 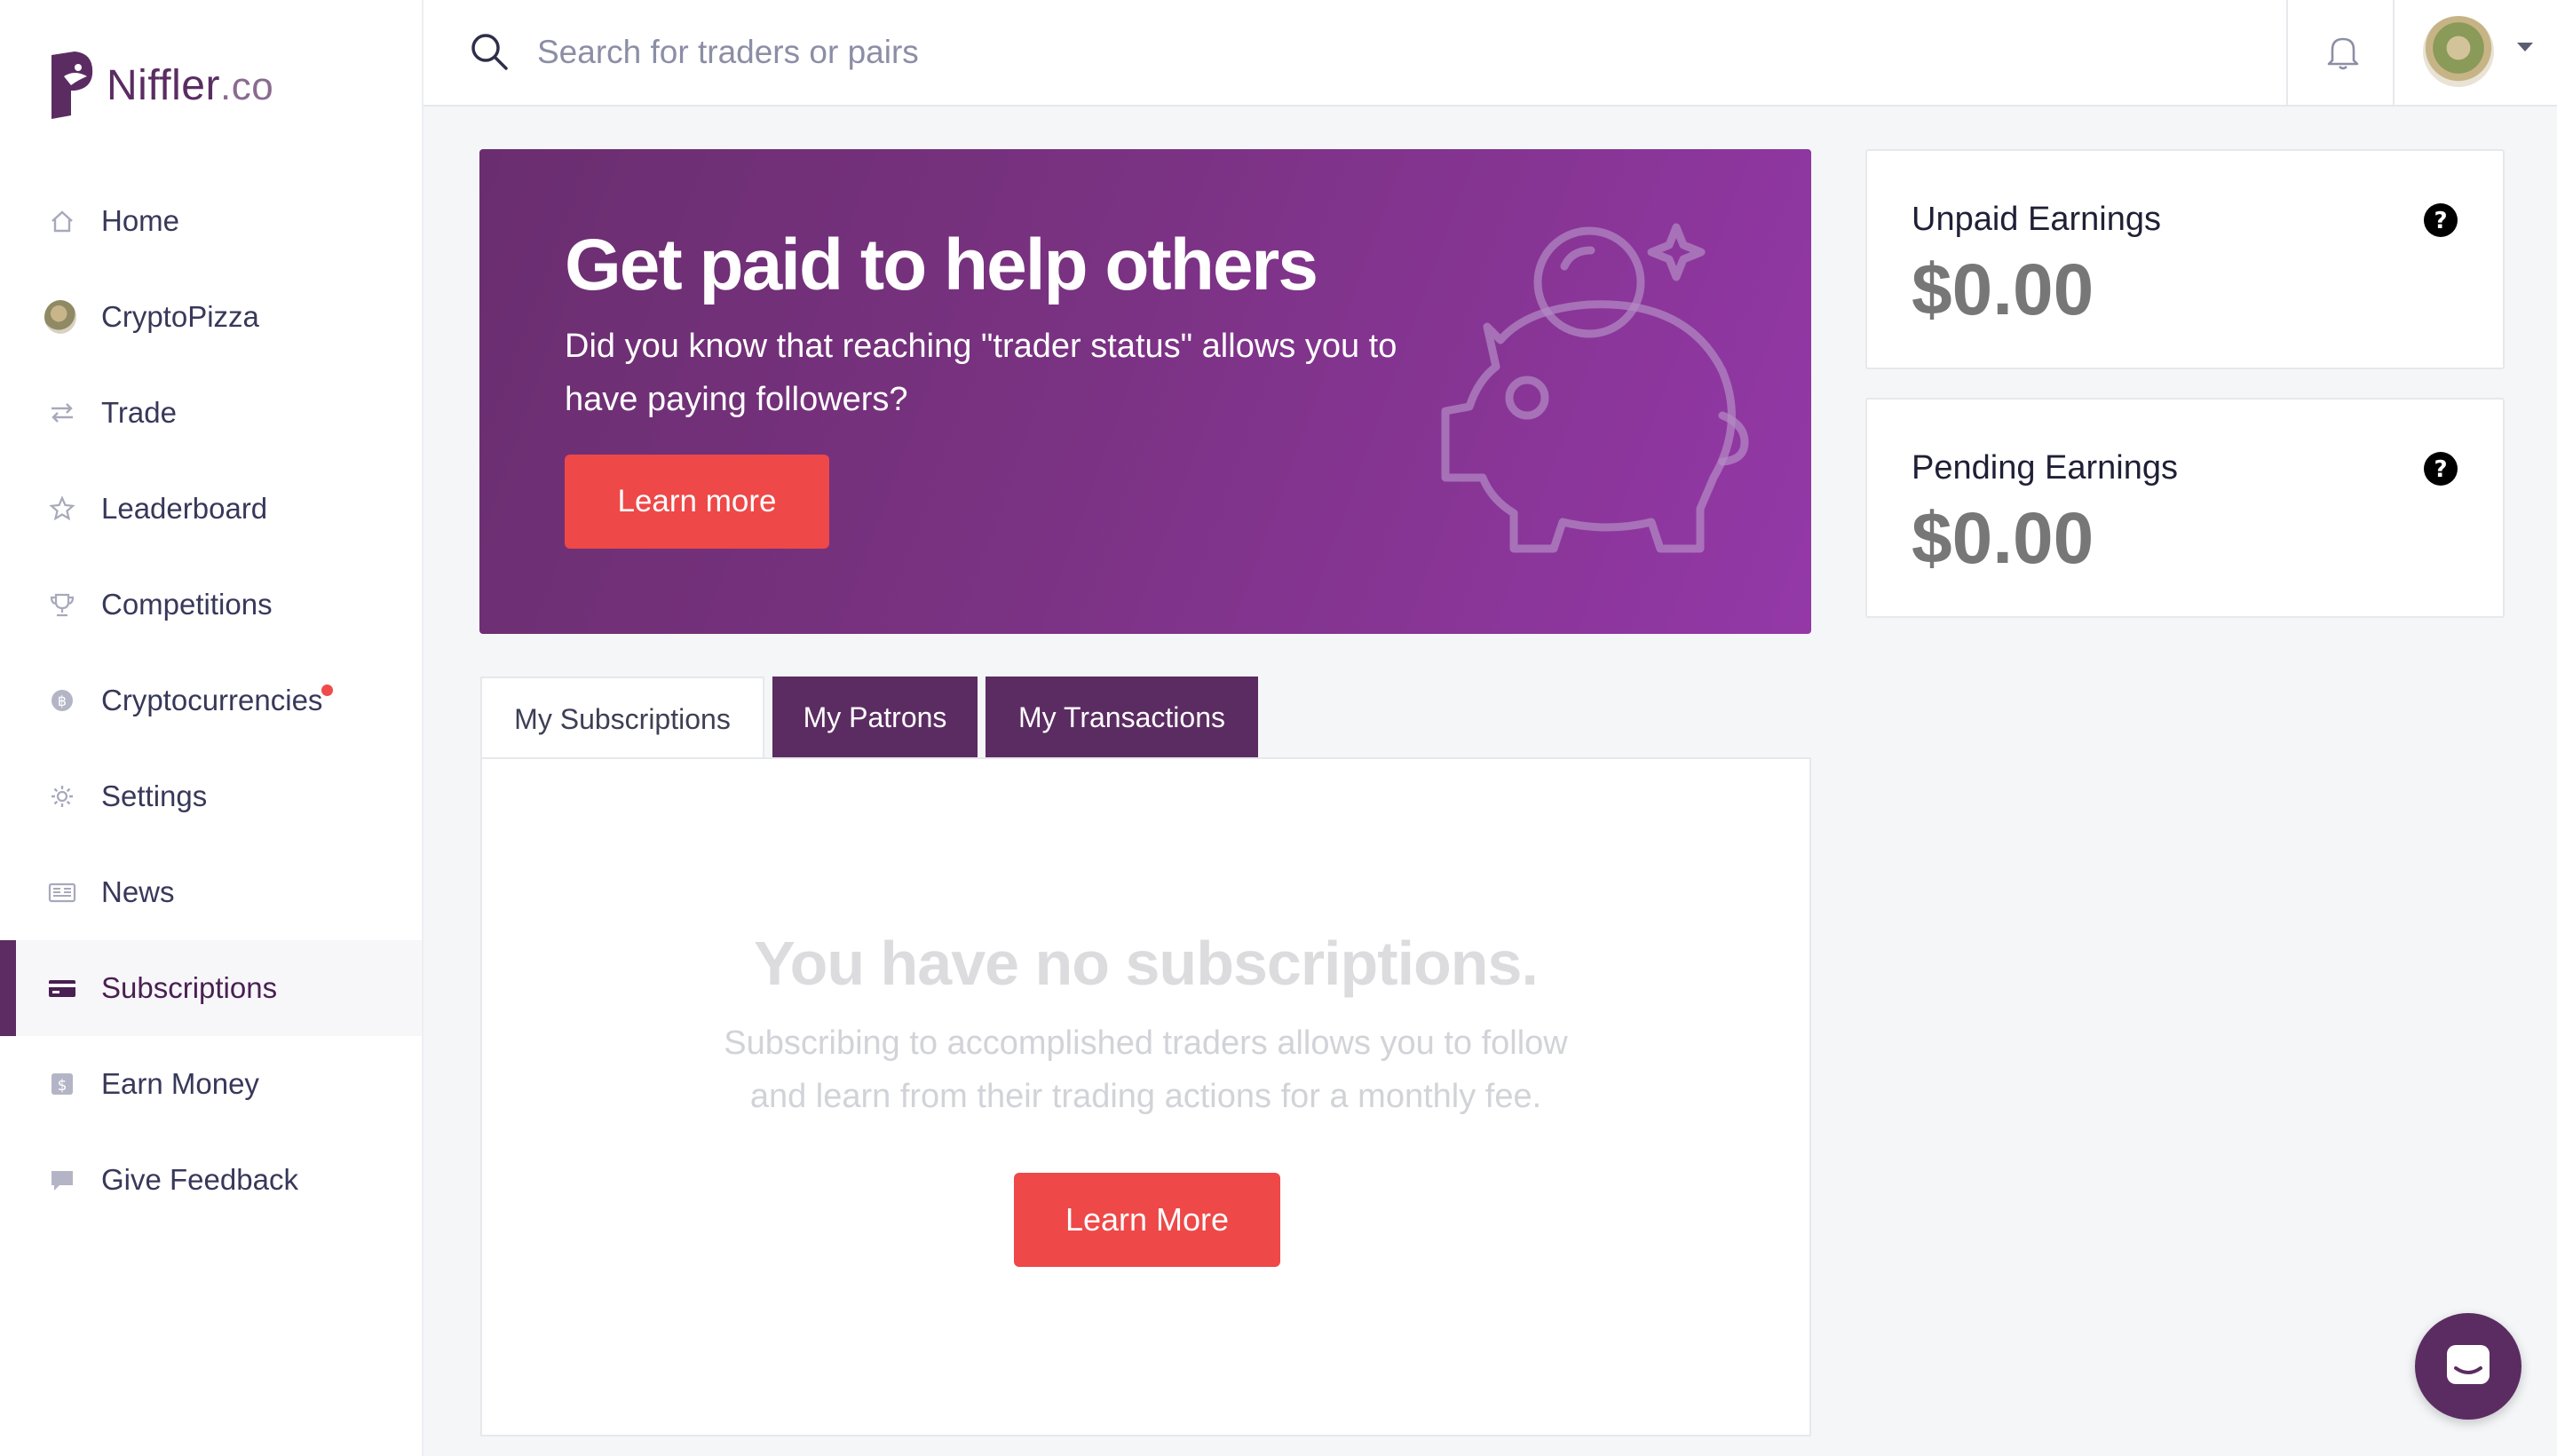 I want to click on empty-state-title: You have no subscriptions., so click(x=1146, y=964).